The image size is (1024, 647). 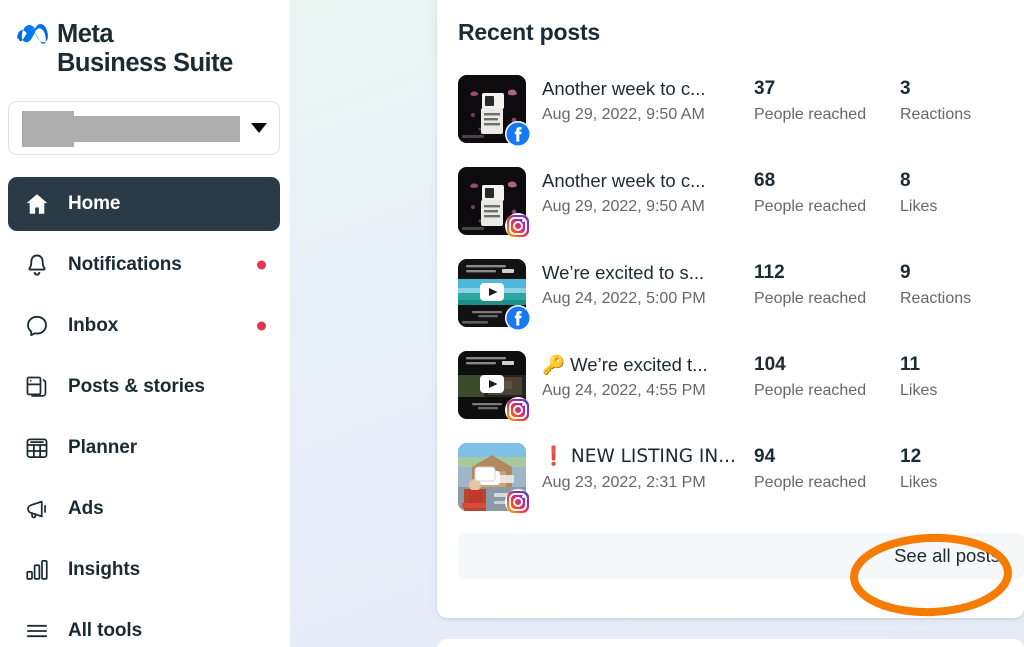 I want to click on hamburger-icon, so click(x=37, y=631).